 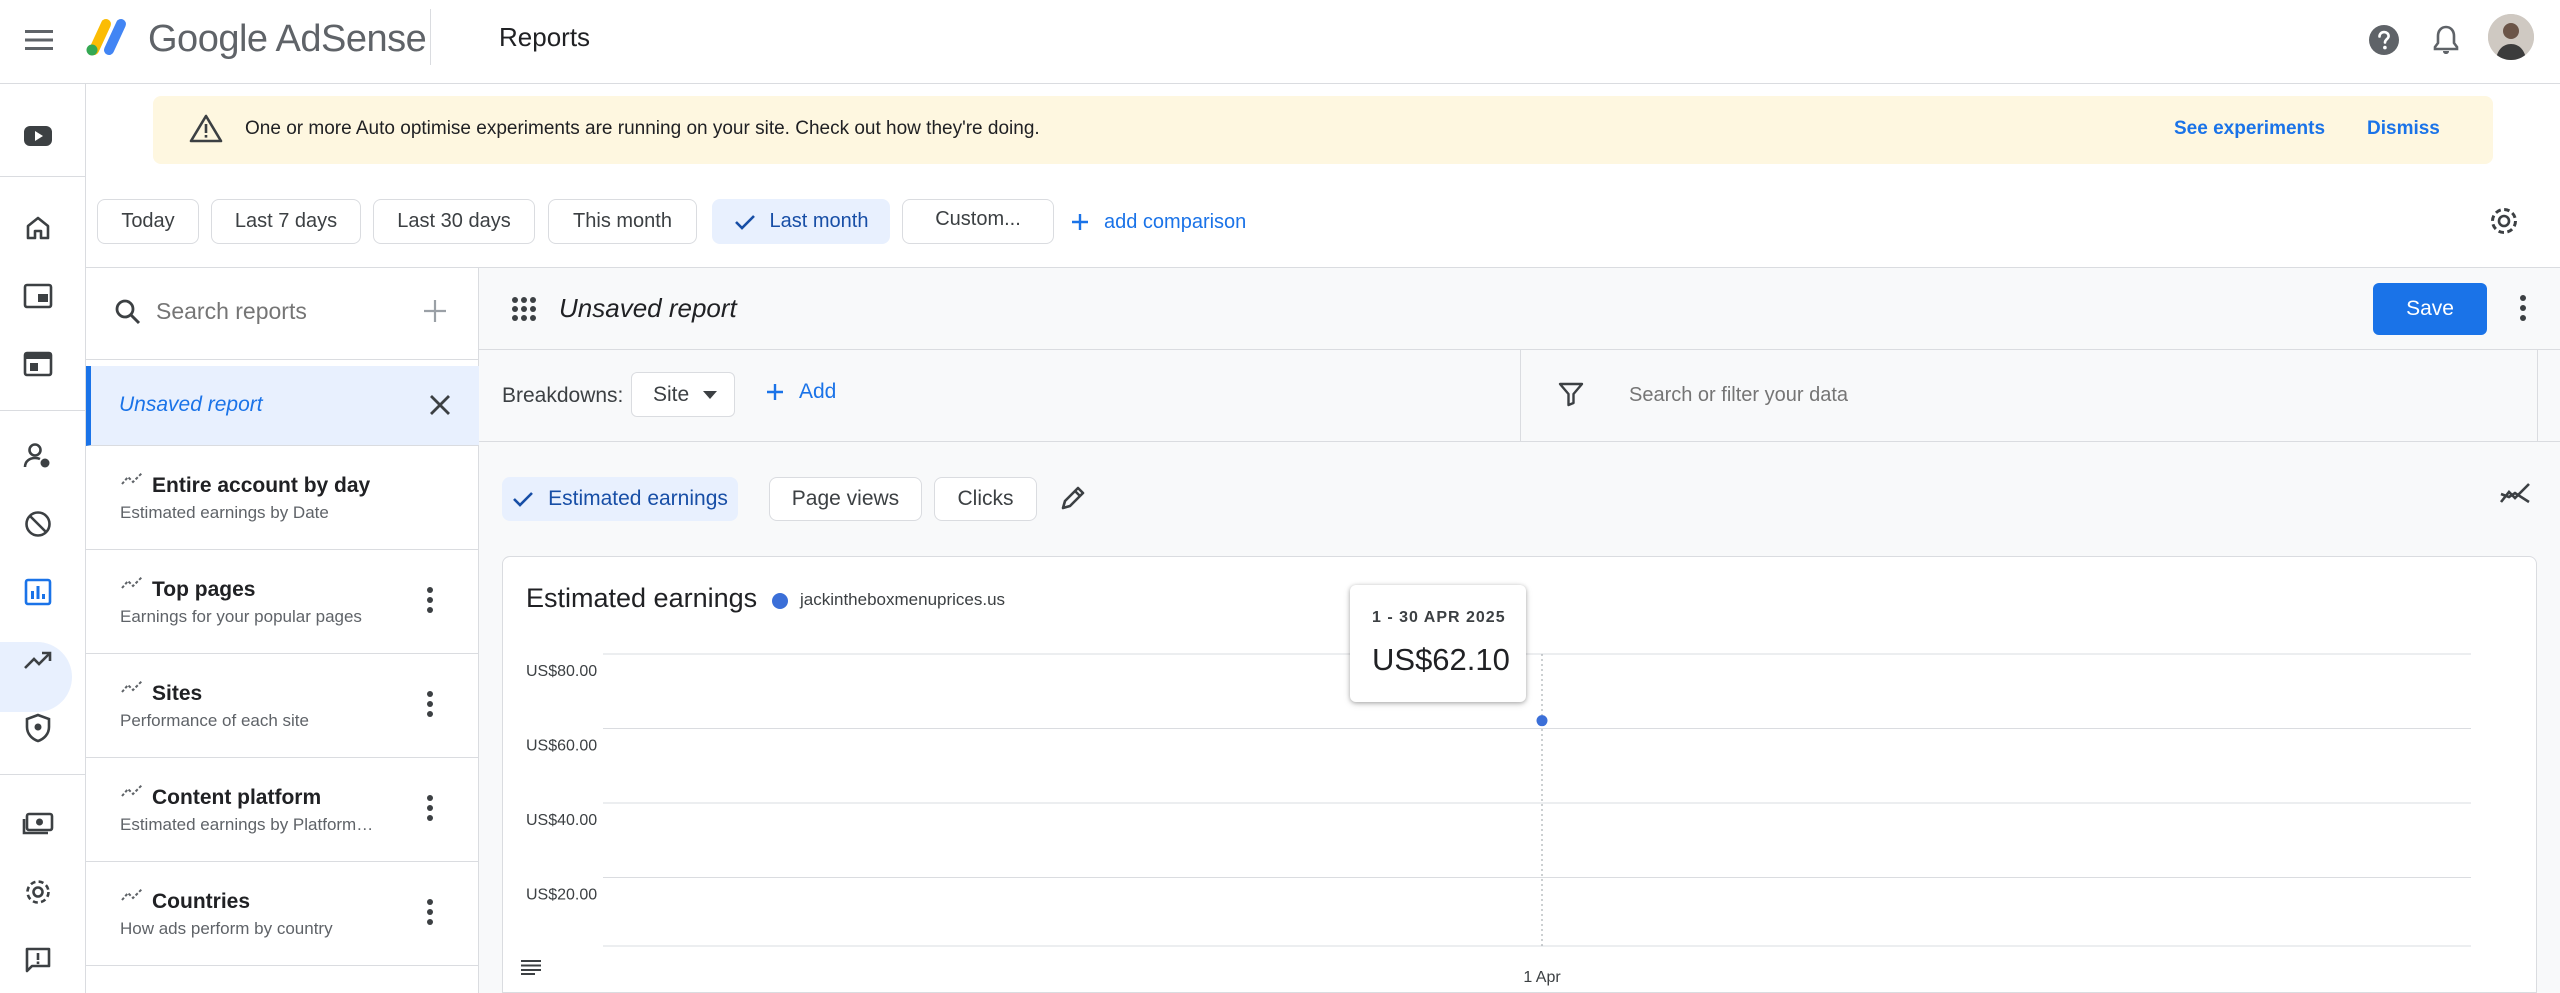 What do you see at coordinates (287, 39) in the screenshot?
I see `brand-name: Google AdSense` at bounding box center [287, 39].